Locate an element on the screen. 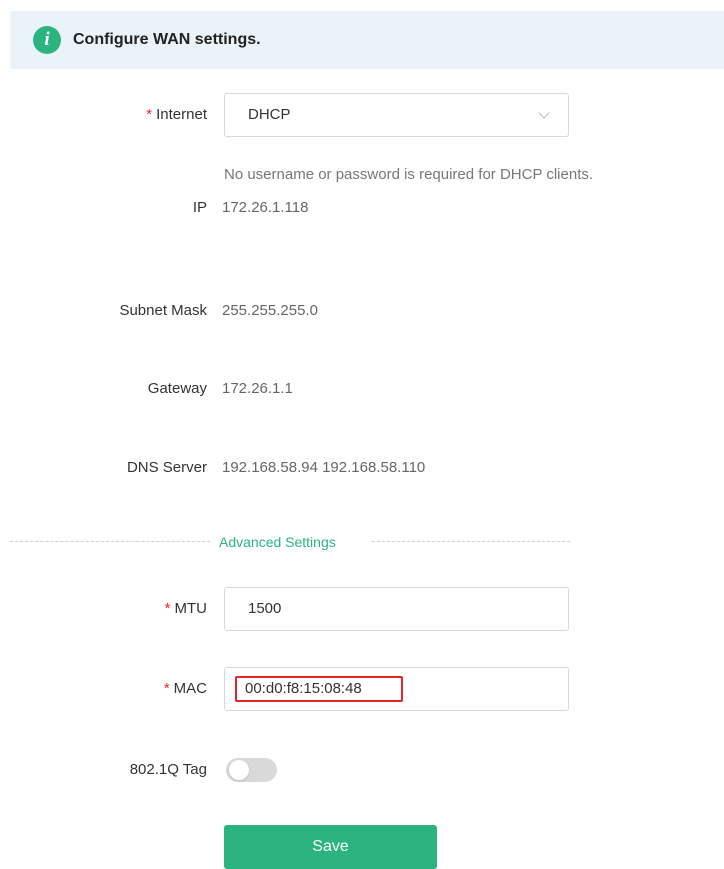  subnet-row: Subnet Mask 255.255.255.0 is located at coordinates (362, 311).